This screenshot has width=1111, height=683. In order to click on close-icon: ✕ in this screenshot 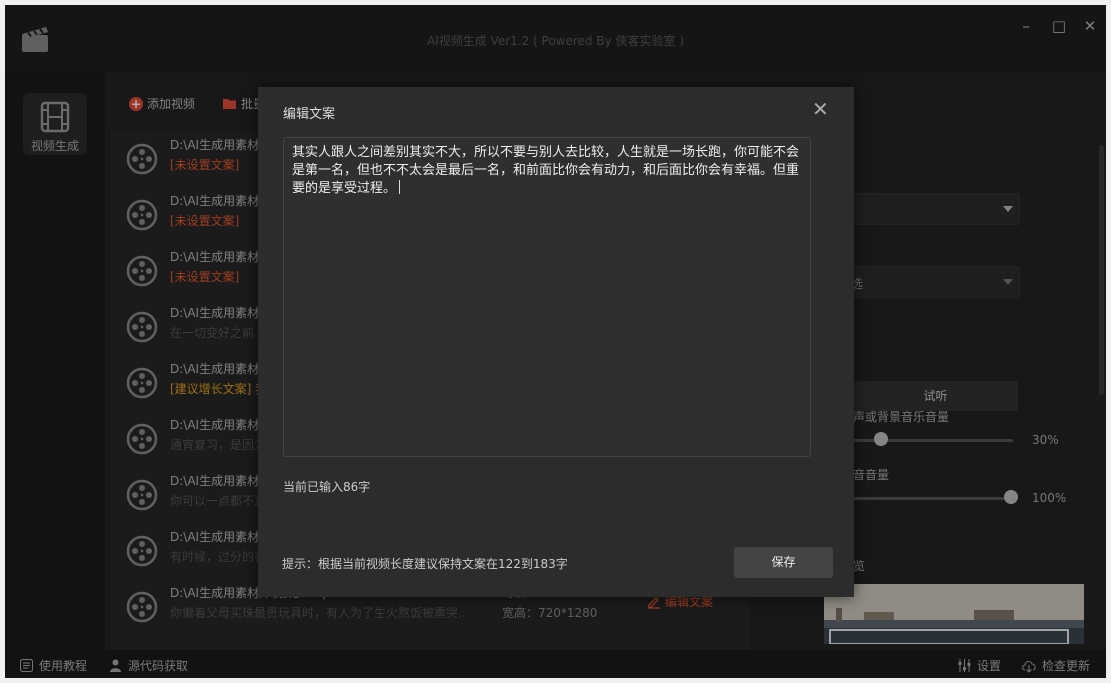, I will do `click(820, 109)`.